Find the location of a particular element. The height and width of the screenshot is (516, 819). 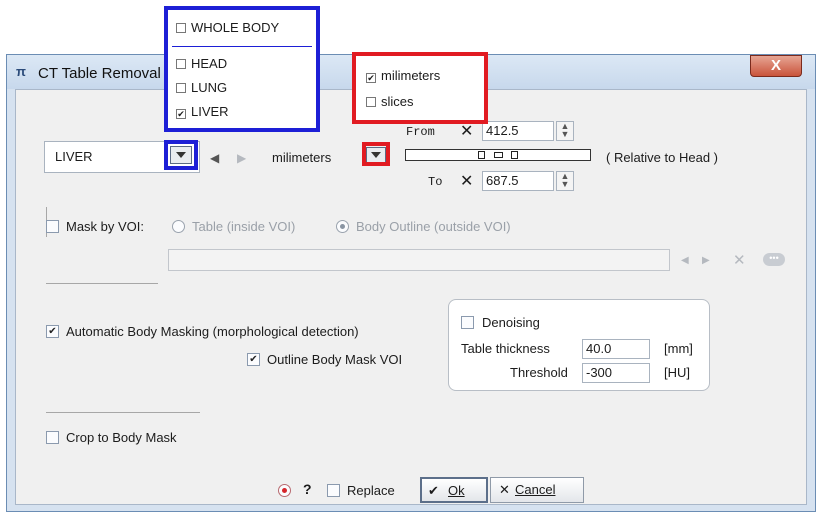

crop-to-body-mask-label: Crop to Body Mask is located at coordinates (121, 437).